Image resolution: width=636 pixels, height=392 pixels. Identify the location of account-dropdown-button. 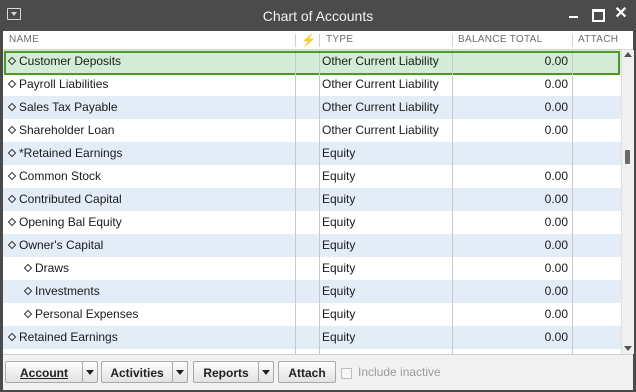
(90, 372).